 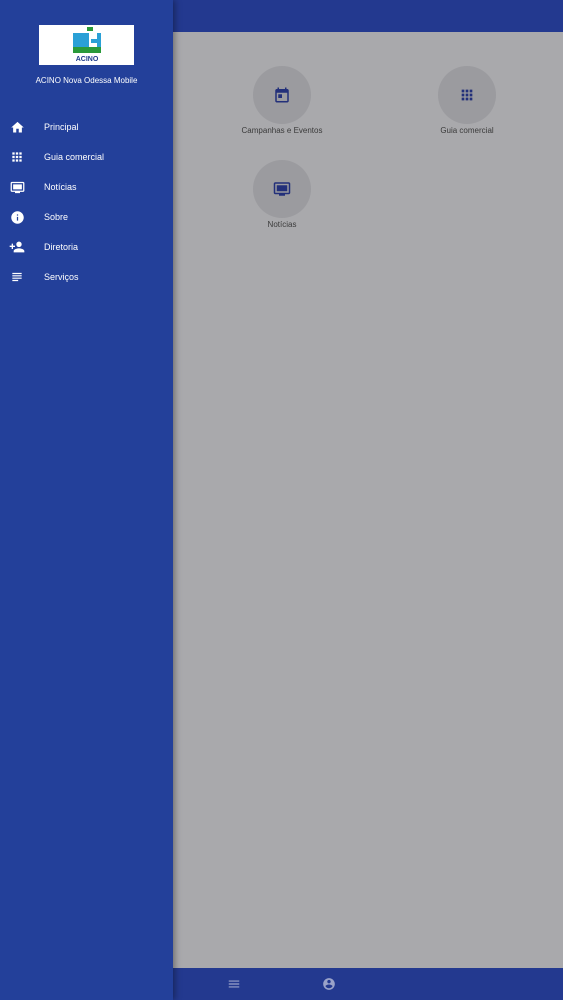 I want to click on person-add-icon, so click(x=17, y=247).